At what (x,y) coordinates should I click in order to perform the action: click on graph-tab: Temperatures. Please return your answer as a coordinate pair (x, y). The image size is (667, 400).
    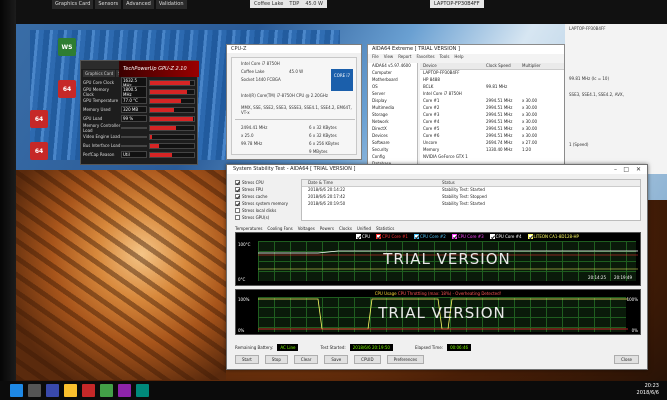
    Looking at the image, I should click on (248, 228).